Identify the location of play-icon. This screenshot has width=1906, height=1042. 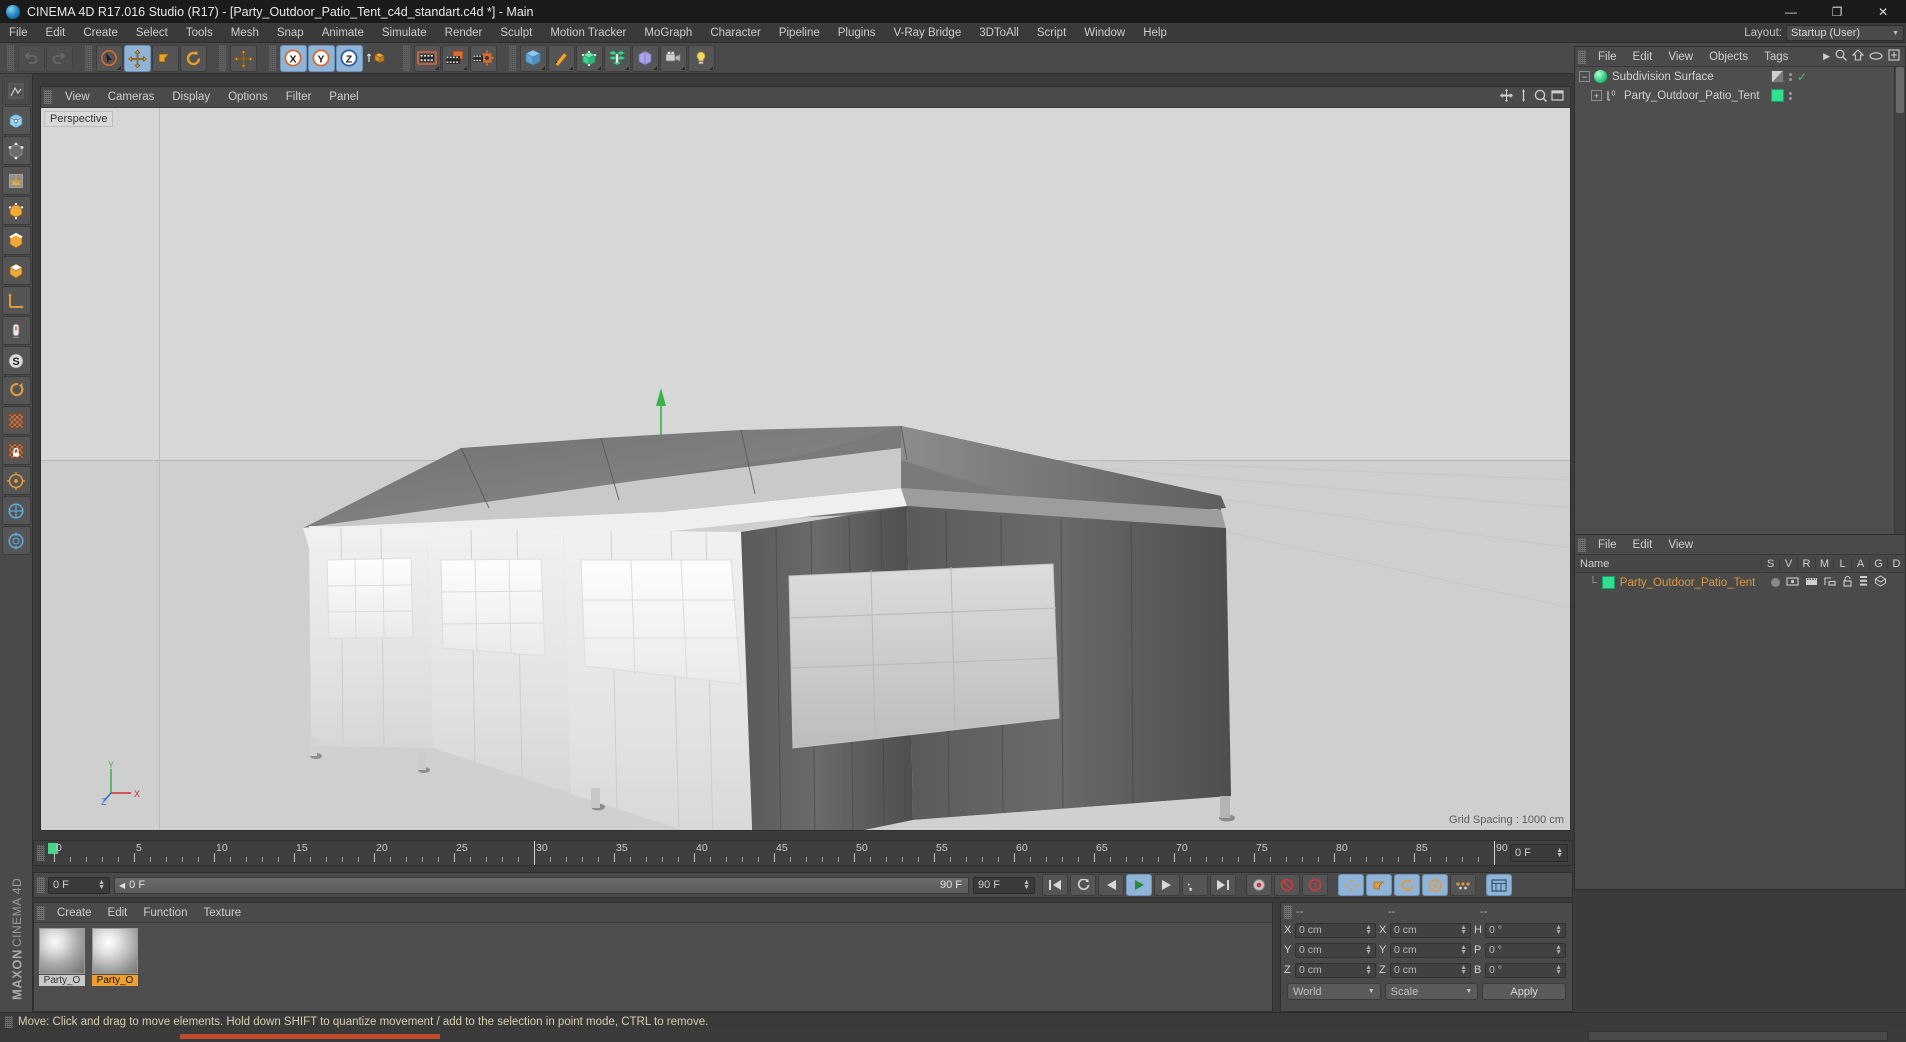
(1139, 885).